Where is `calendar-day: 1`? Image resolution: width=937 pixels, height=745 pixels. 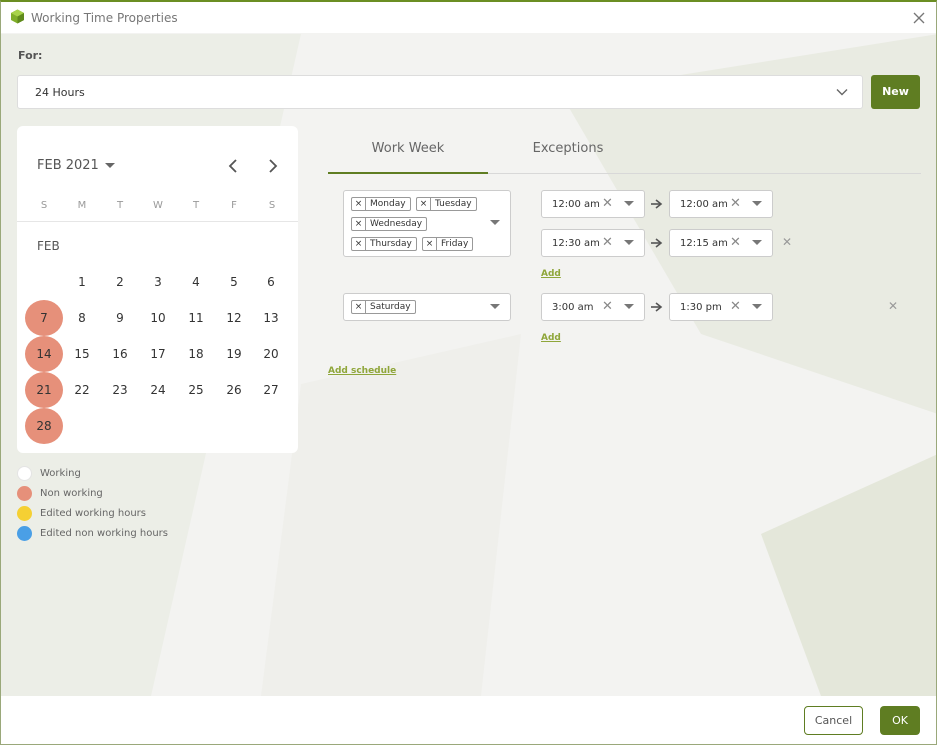 calendar-day: 1 is located at coordinates (82, 282).